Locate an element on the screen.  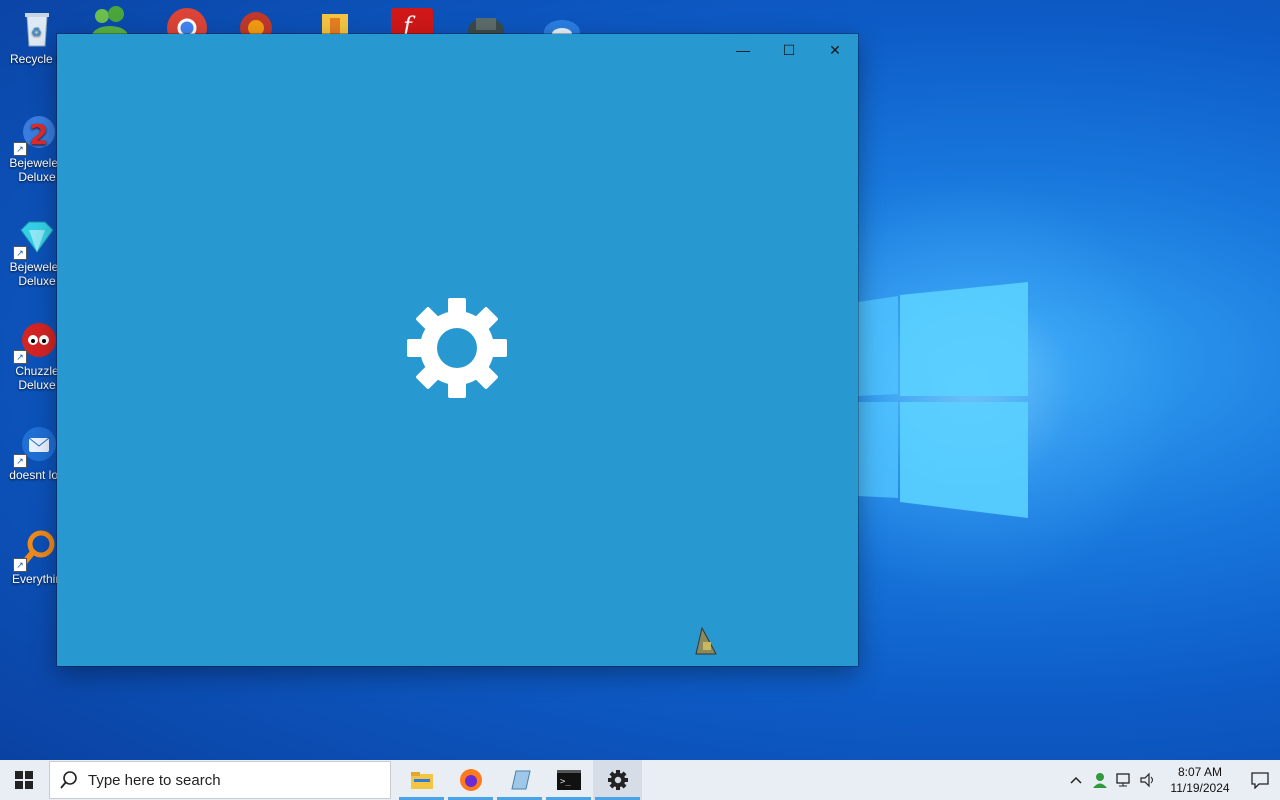
bejeweled-icon: ↗ is located at coordinates (35, 238).